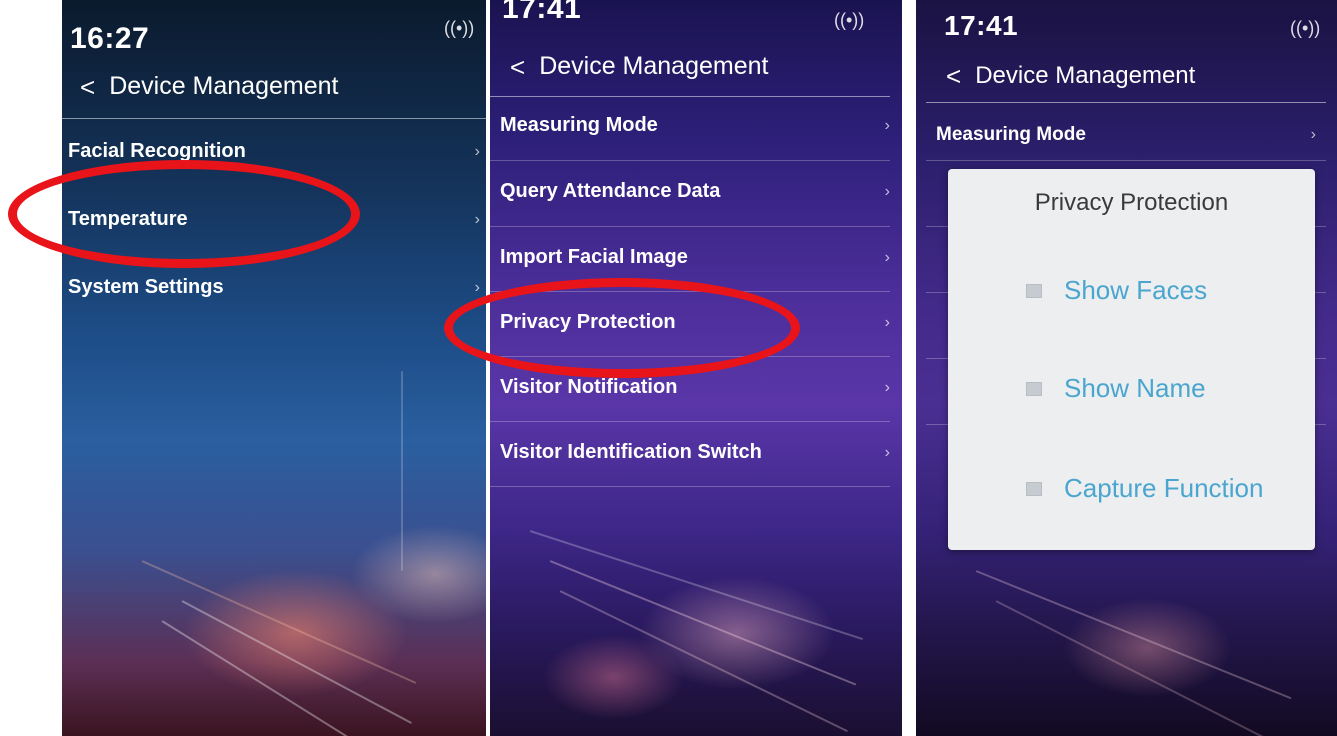 Image resolution: width=1337 pixels, height=736 pixels. What do you see at coordinates (1164, 488) in the screenshot?
I see `option-label: Capture Function` at bounding box center [1164, 488].